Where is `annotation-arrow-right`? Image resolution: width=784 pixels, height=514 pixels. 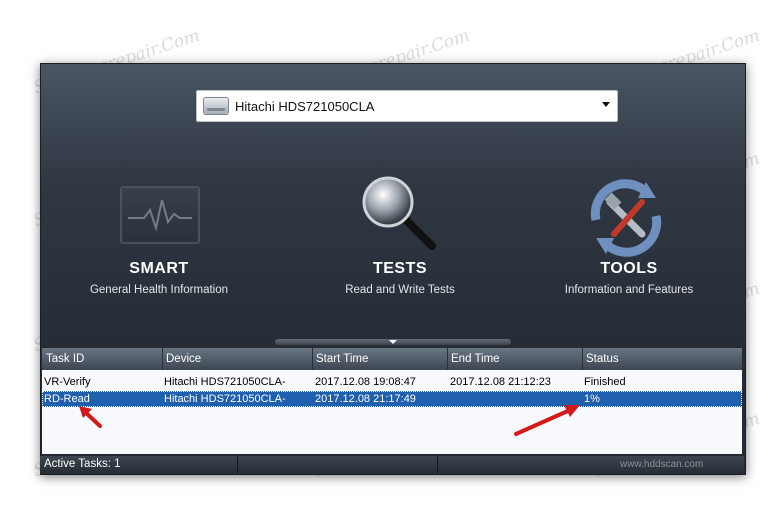
annotation-arrow-right is located at coordinates (547, 420).